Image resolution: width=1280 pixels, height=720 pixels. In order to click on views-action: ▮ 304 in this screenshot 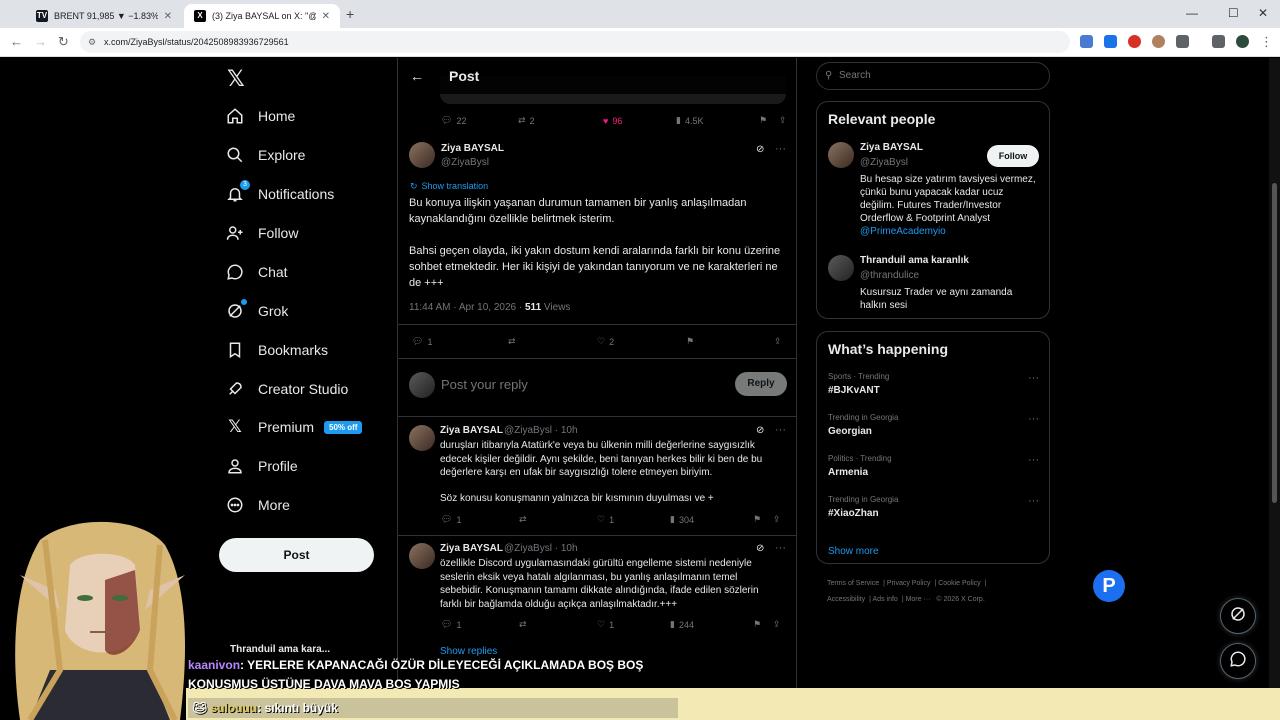, I will do `click(711, 519)`.